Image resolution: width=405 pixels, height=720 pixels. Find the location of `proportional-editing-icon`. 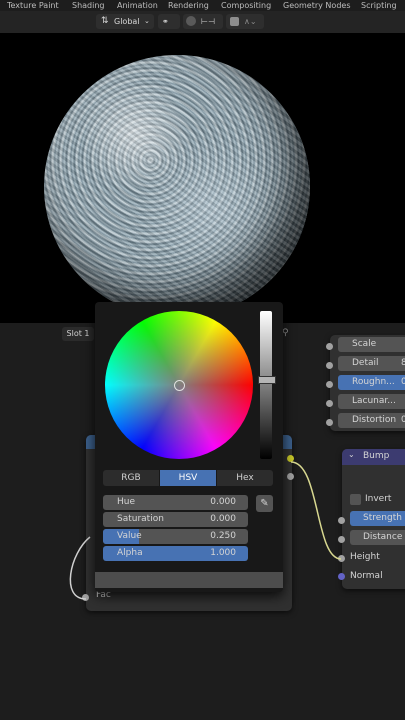

proportional-editing-icon is located at coordinates (191, 21).